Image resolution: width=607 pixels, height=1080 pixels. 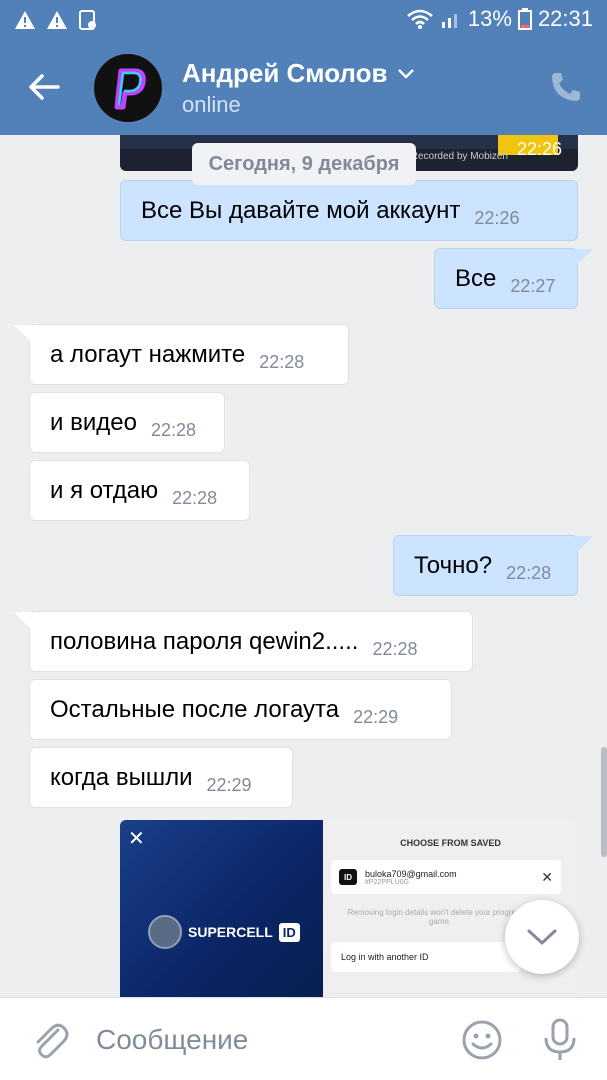 I want to click on phone-icon, so click(x=566, y=87).